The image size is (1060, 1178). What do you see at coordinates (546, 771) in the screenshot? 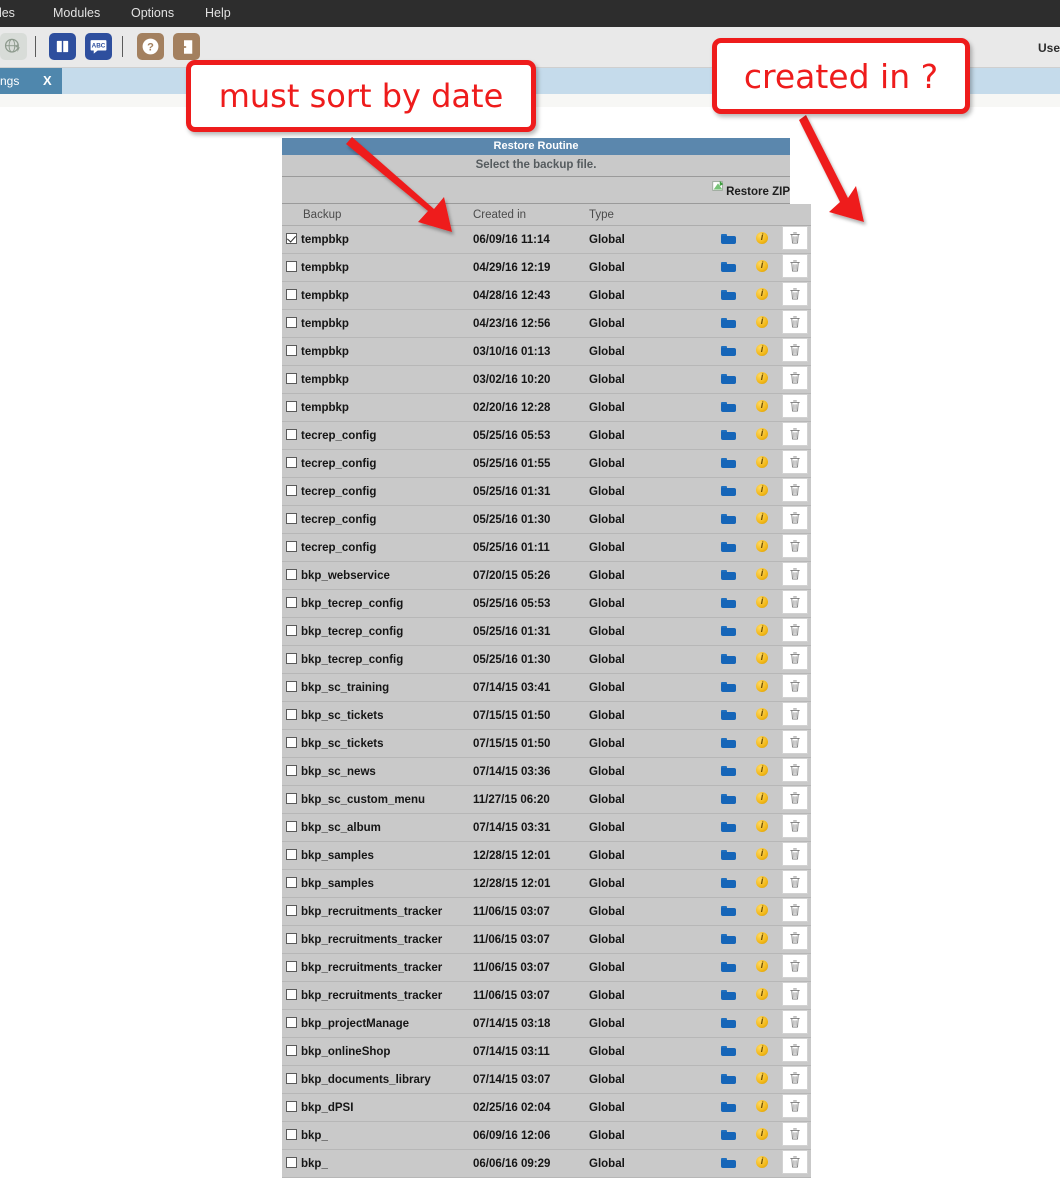
I see `table-row: bkp_sc_news 07/14/15 03:36 Global` at bounding box center [546, 771].